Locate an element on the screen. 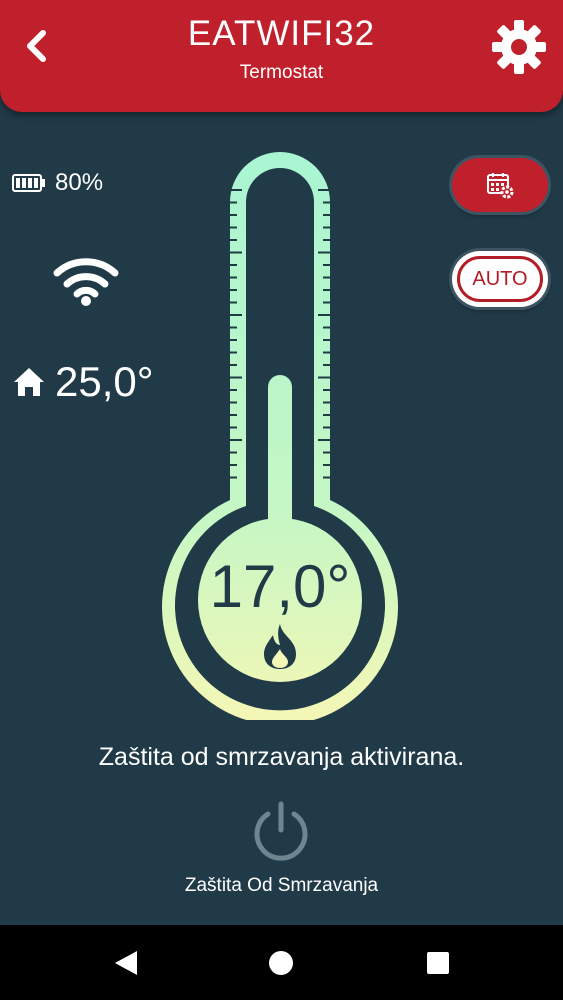  nav-recents-icon is located at coordinates (438, 963).